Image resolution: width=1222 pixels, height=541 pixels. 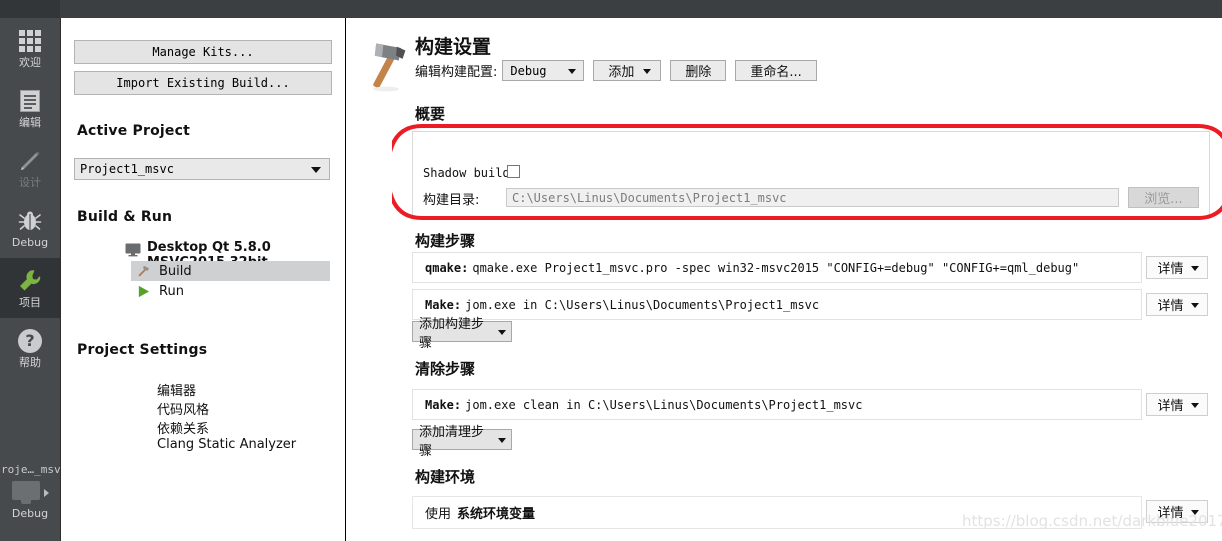 I want to click on tree-item-build-label: Build, so click(x=175, y=271).